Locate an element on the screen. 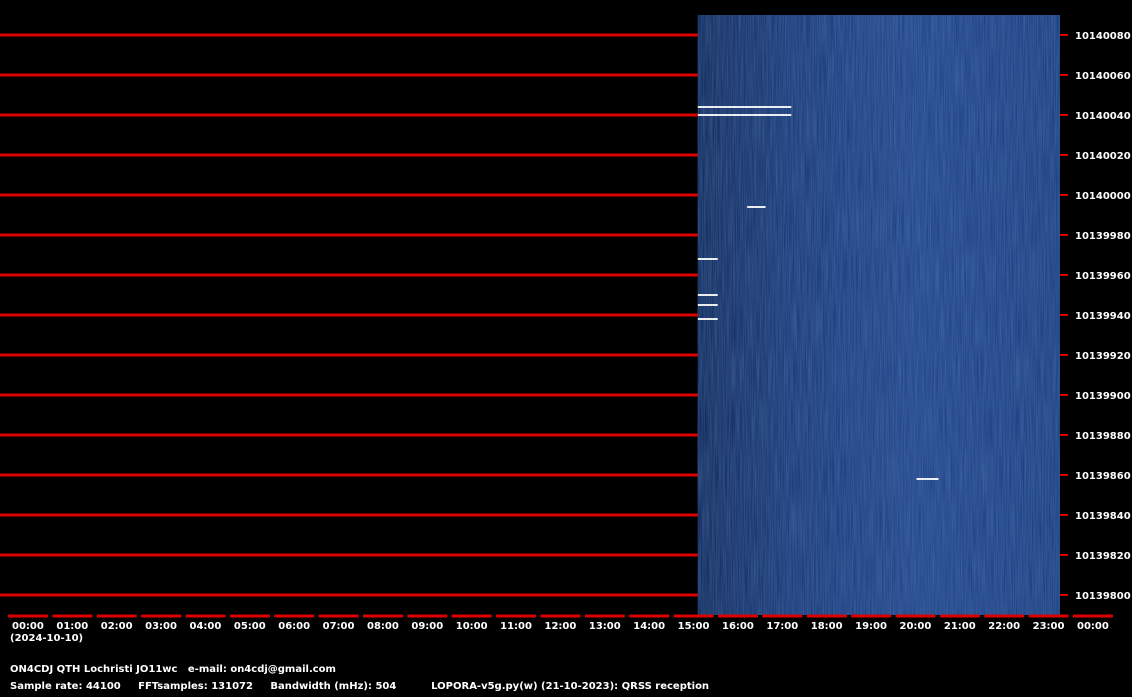  x-tick-label: 05:00 is located at coordinates (250, 626).